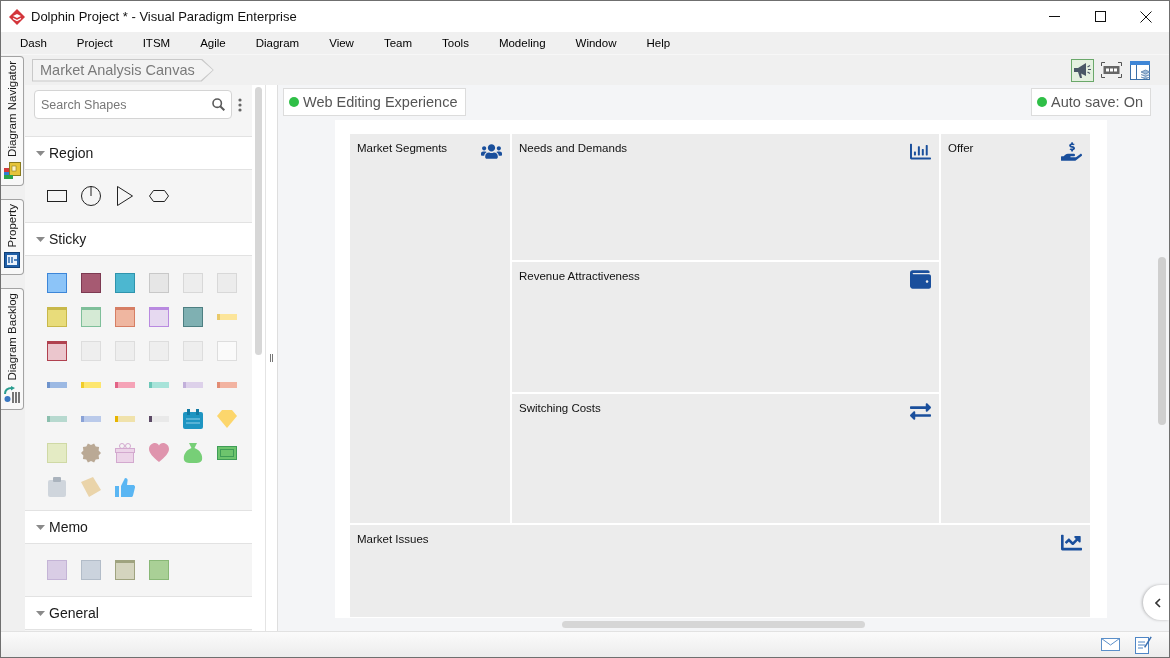 This screenshot has height=658, width=1170. Describe the element at coordinates (123, 70) in the screenshot. I see `breadcrumb: Market Analysis Canvas` at that location.